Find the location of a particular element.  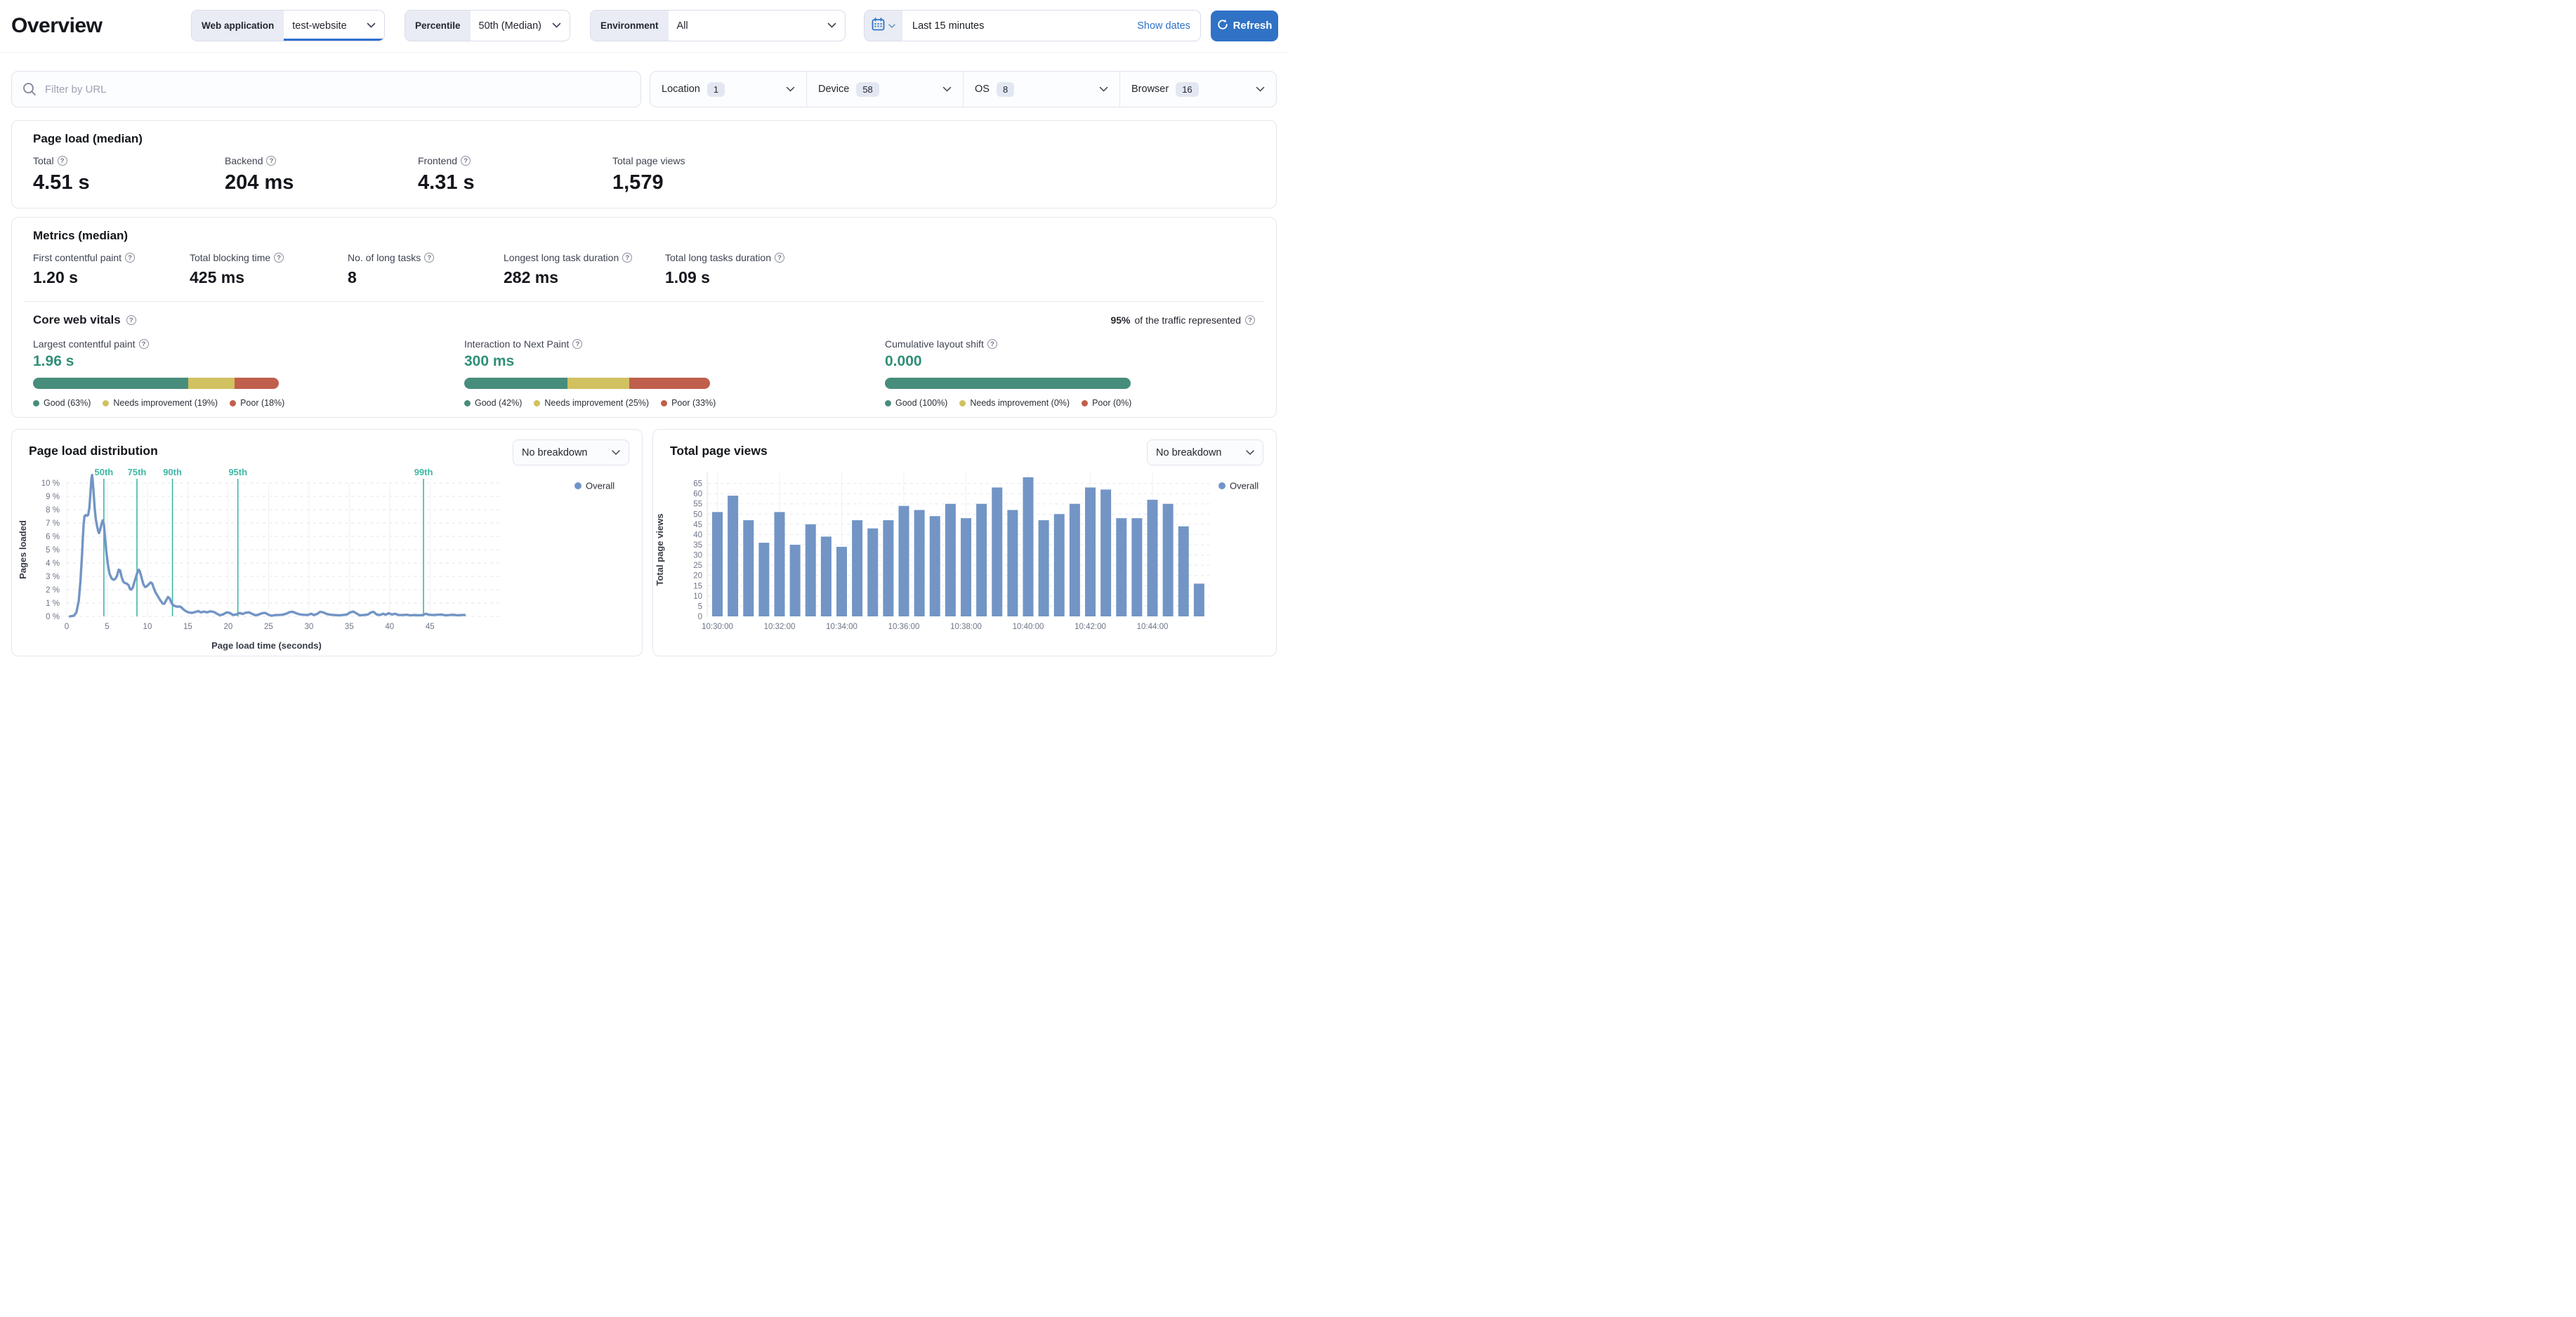

svg-text: 4 % is located at coordinates (53, 564).